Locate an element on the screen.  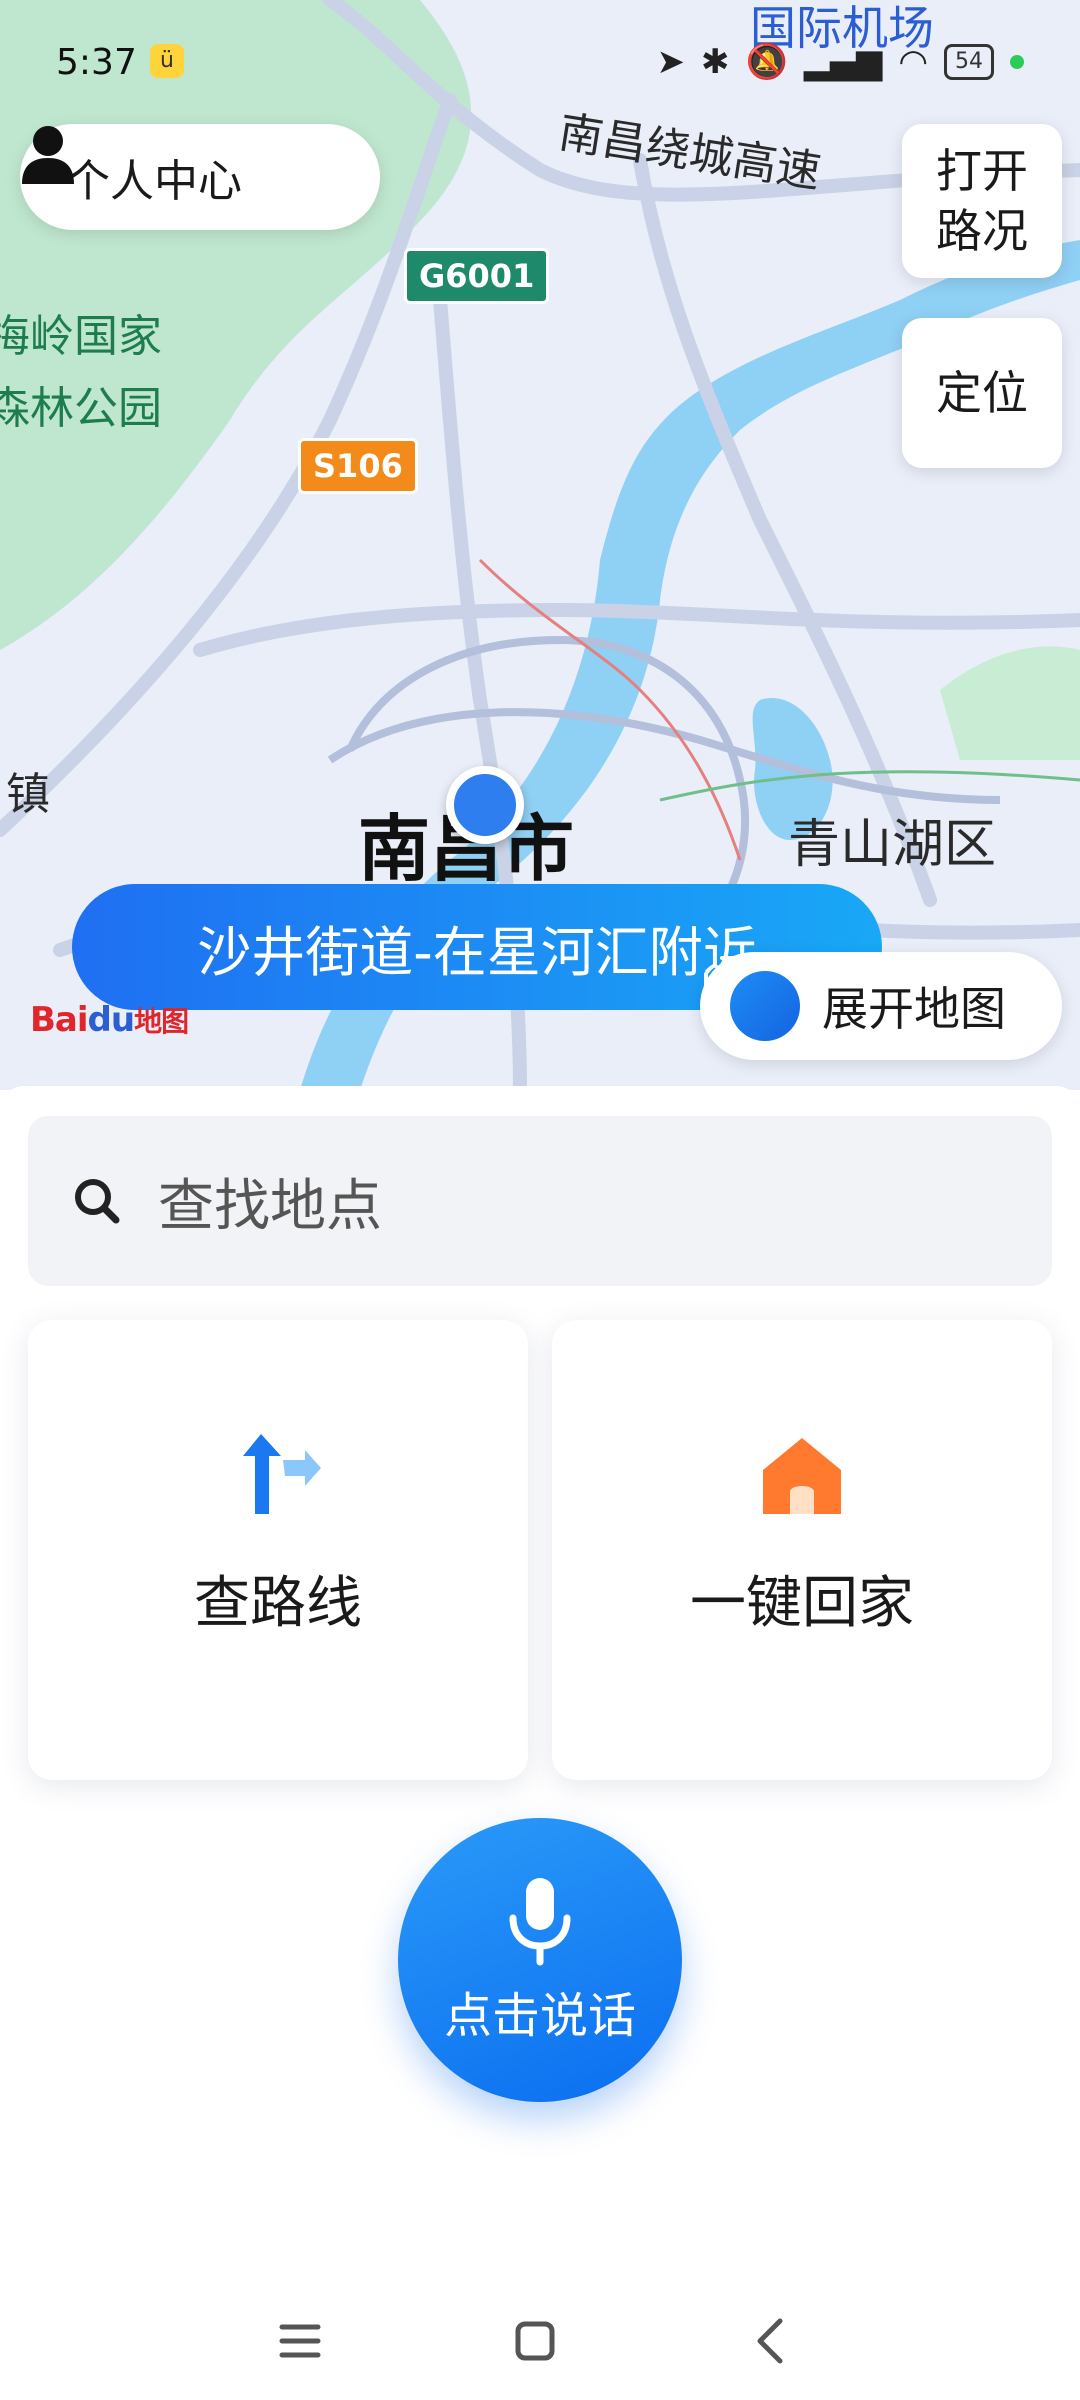
expand-icon is located at coordinates (752, 998).